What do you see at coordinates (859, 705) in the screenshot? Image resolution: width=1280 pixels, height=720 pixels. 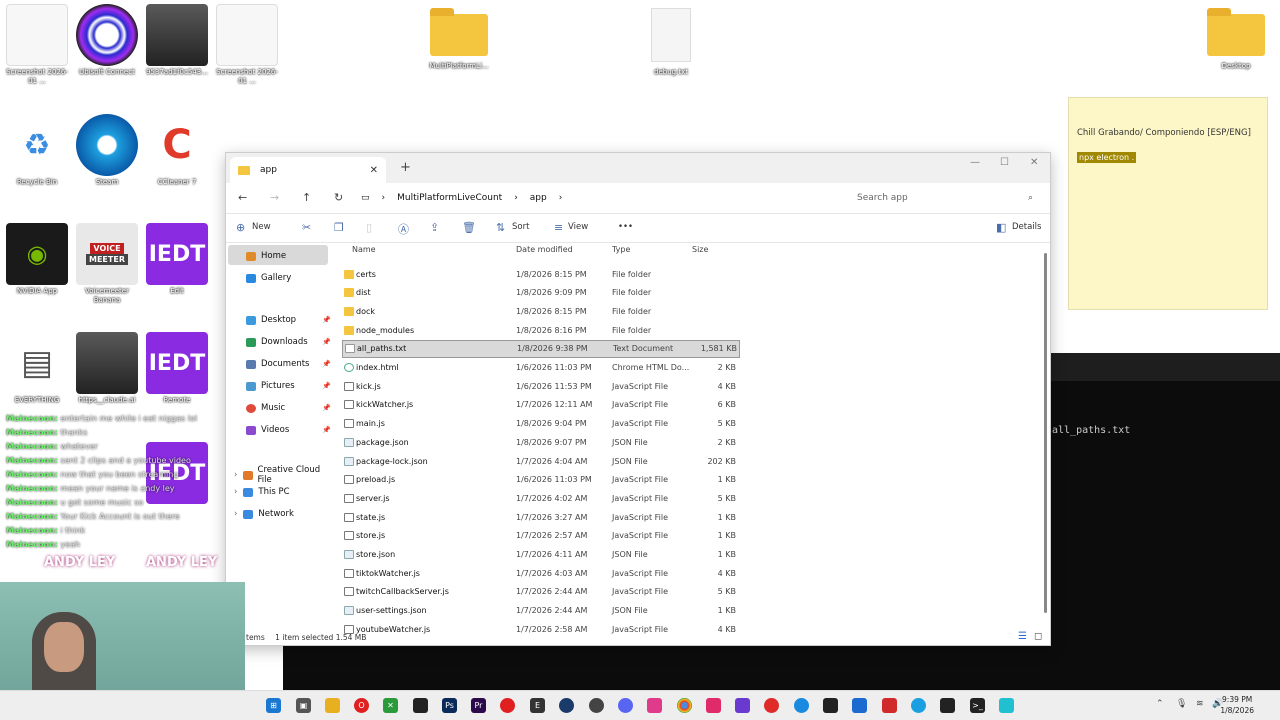 I see `app-blue-icon` at bounding box center [859, 705].